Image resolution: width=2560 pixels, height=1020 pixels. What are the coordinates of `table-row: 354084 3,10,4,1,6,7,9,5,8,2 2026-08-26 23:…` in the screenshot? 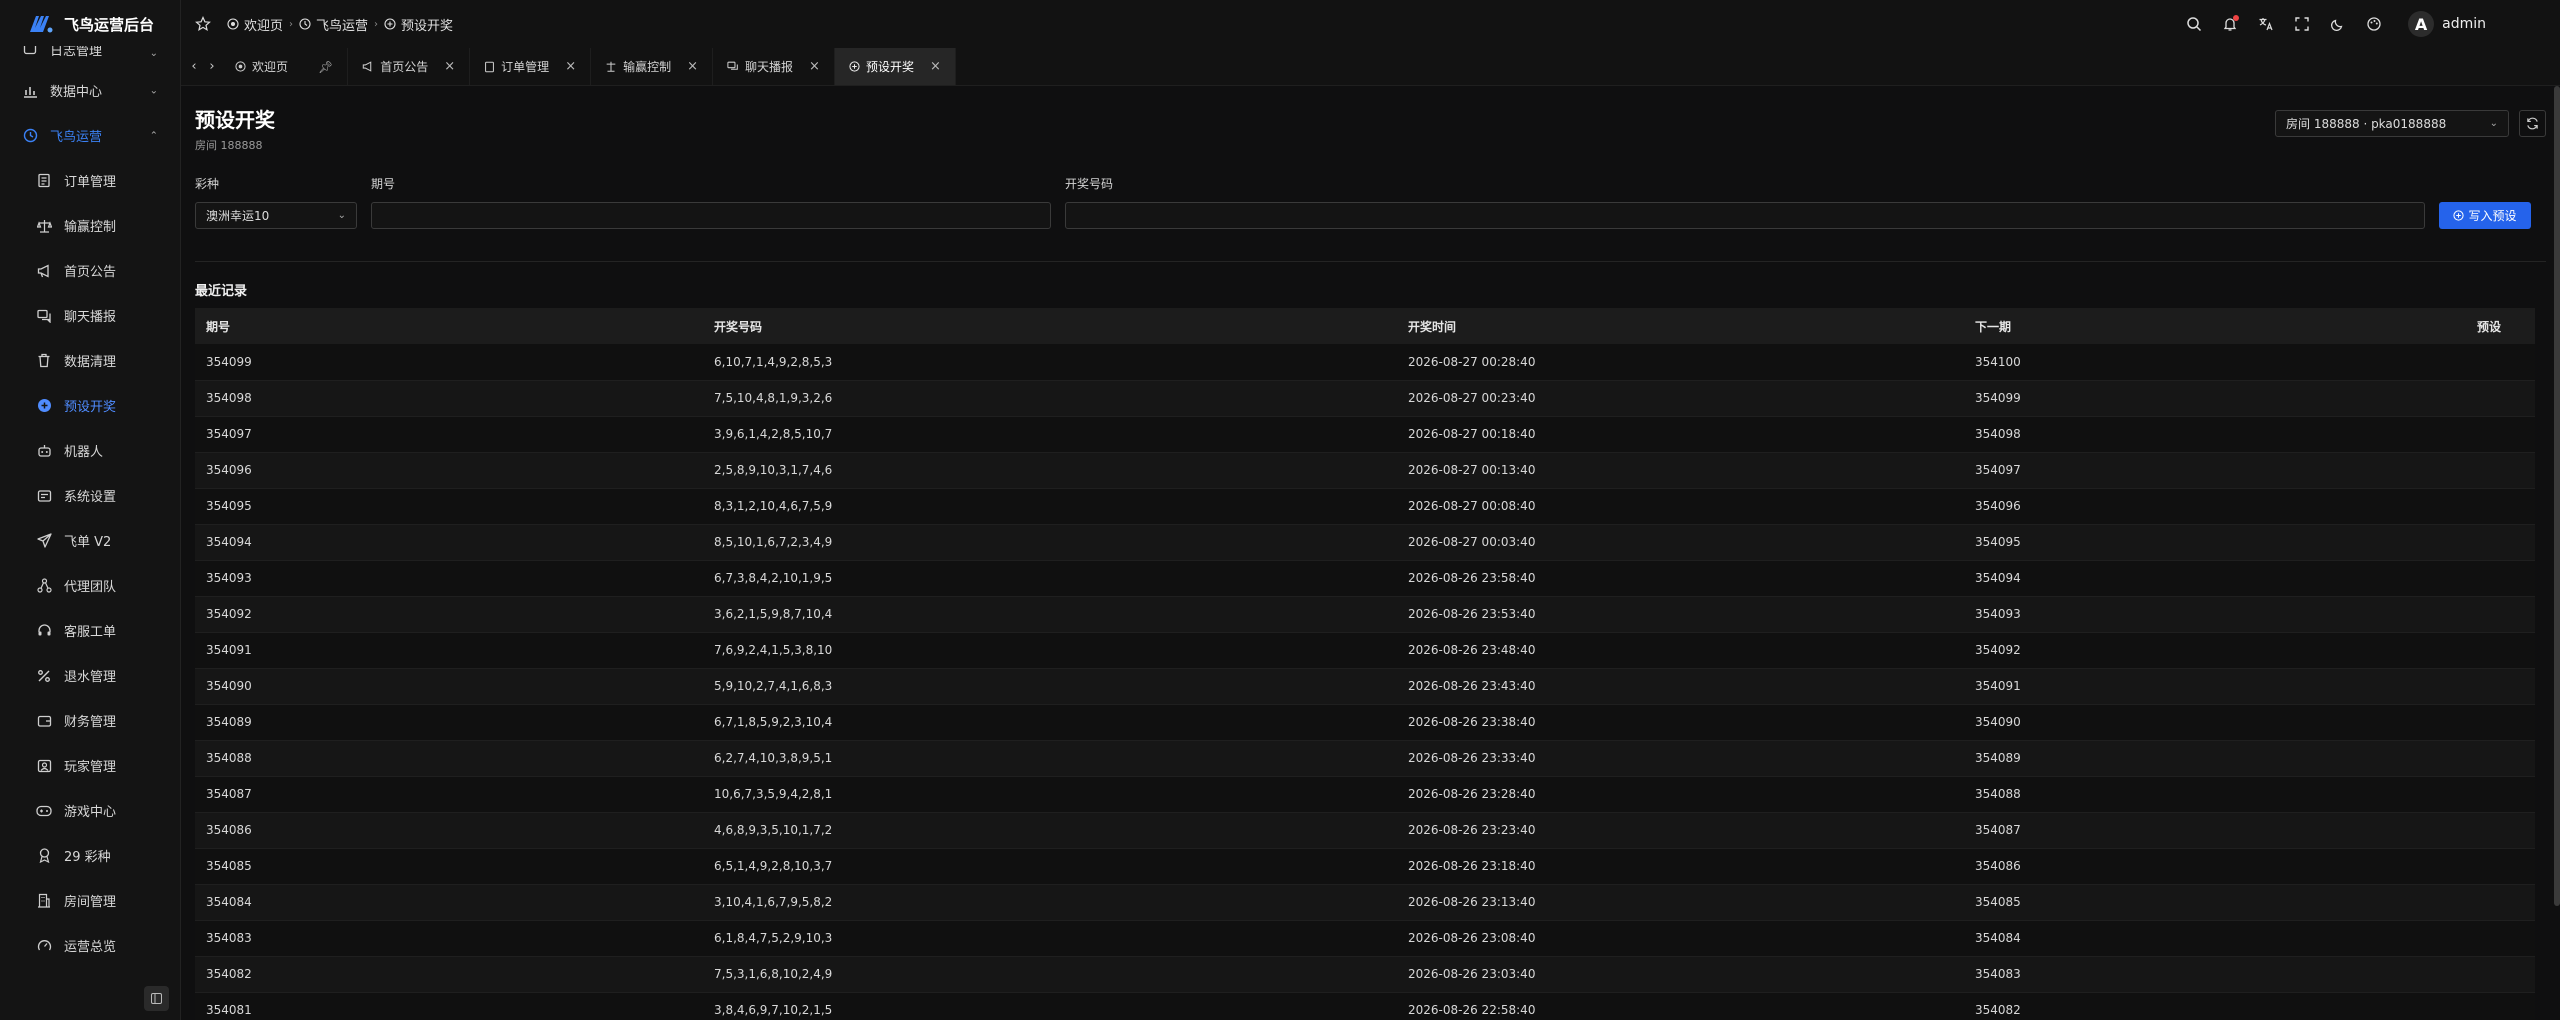 It's located at (1365, 902).